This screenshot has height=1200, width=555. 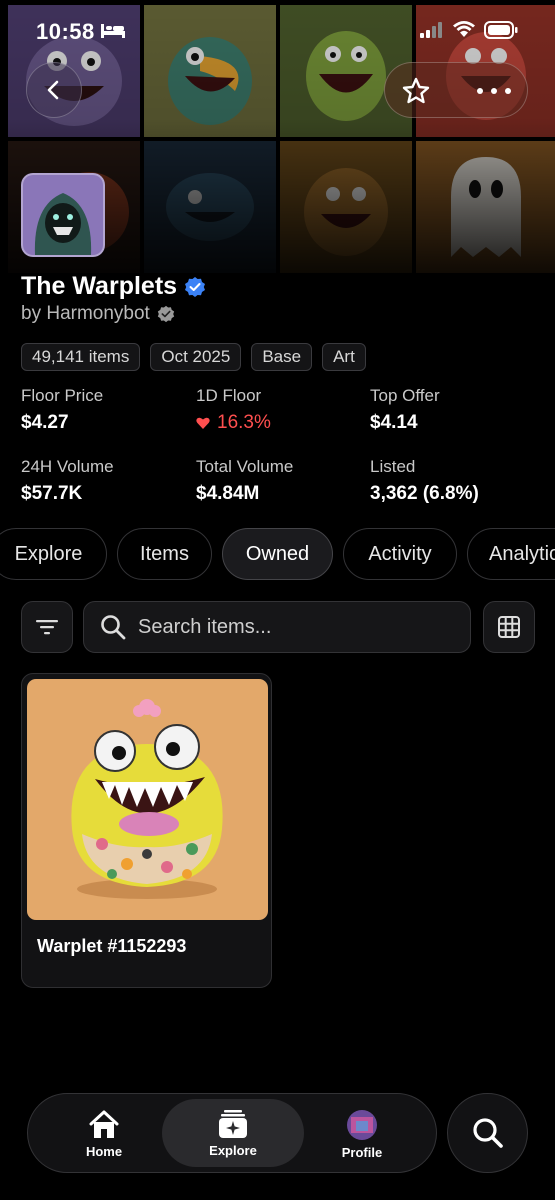 I want to click on collection-tags: 49,141 items Oct 2025 Base Art, so click(x=193, y=357).